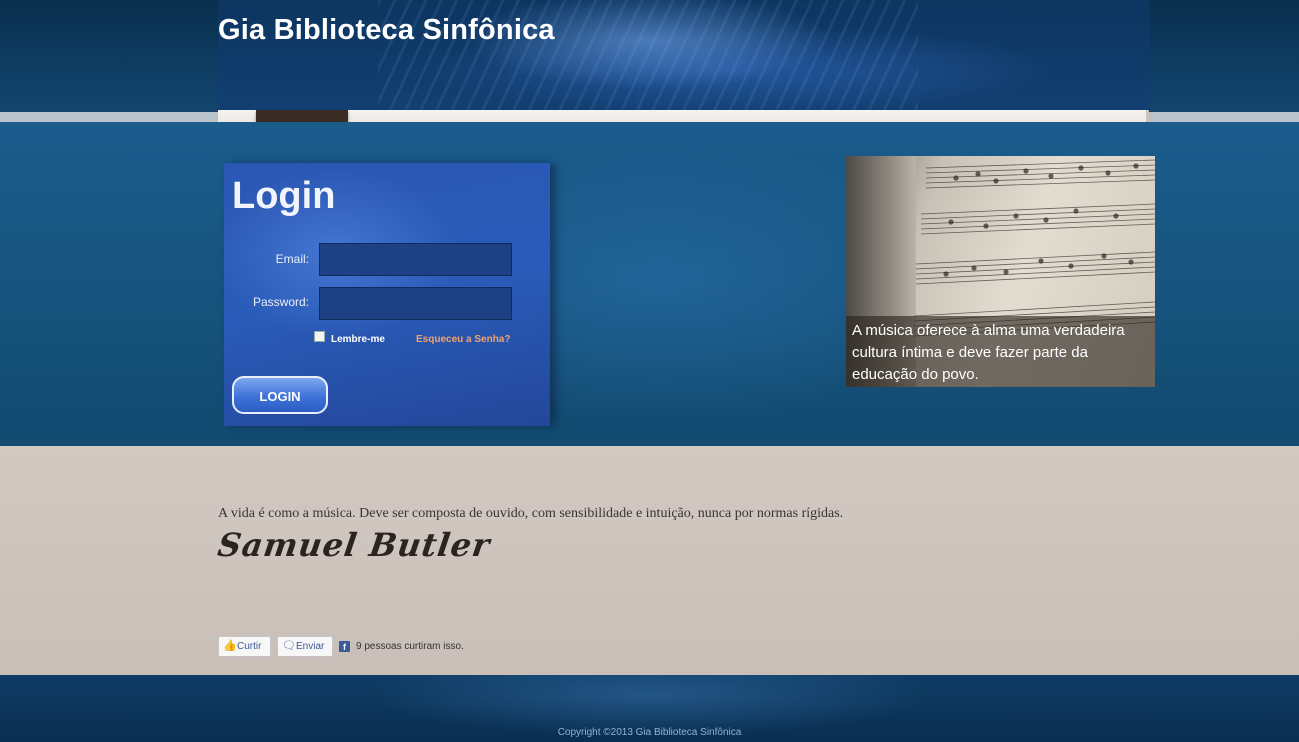 The height and width of the screenshot is (742, 1299). Describe the element at coordinates (310, 646) in the screenshot. I see `send-label: Enviar` at that location.